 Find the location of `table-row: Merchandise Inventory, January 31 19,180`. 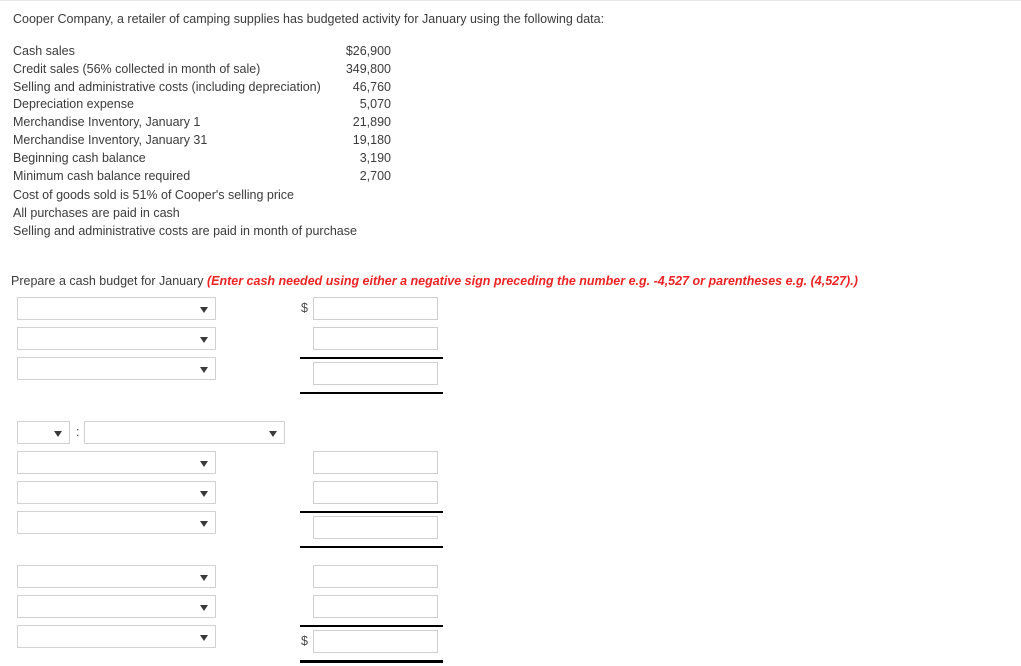

table-row: Merchandise Inventory, January 31 19,180 is located at coordinates (202, 141).